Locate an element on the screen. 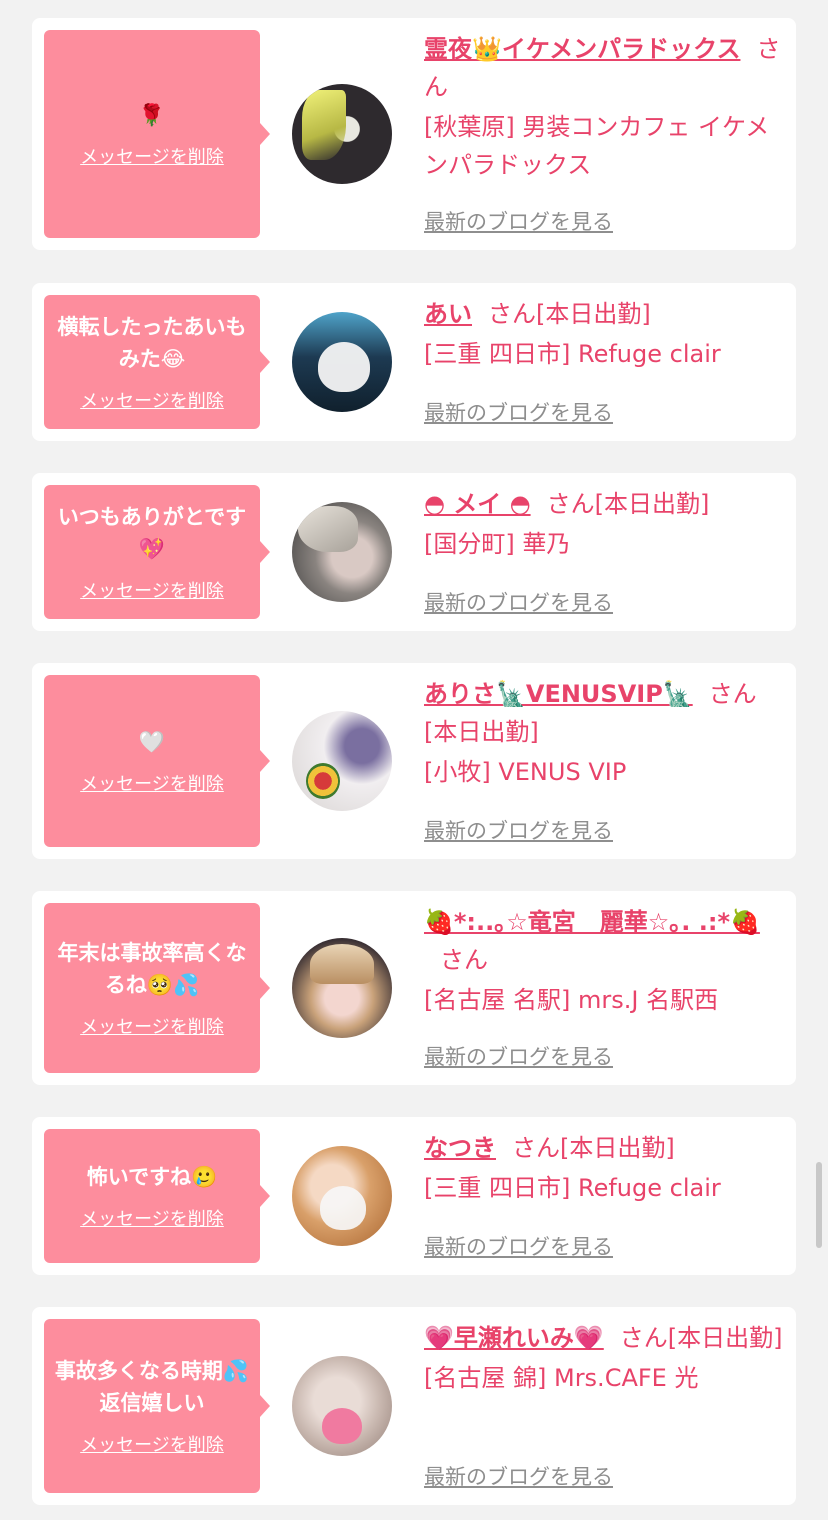  cast-name-link: あい is located at coordinates (448, 314).